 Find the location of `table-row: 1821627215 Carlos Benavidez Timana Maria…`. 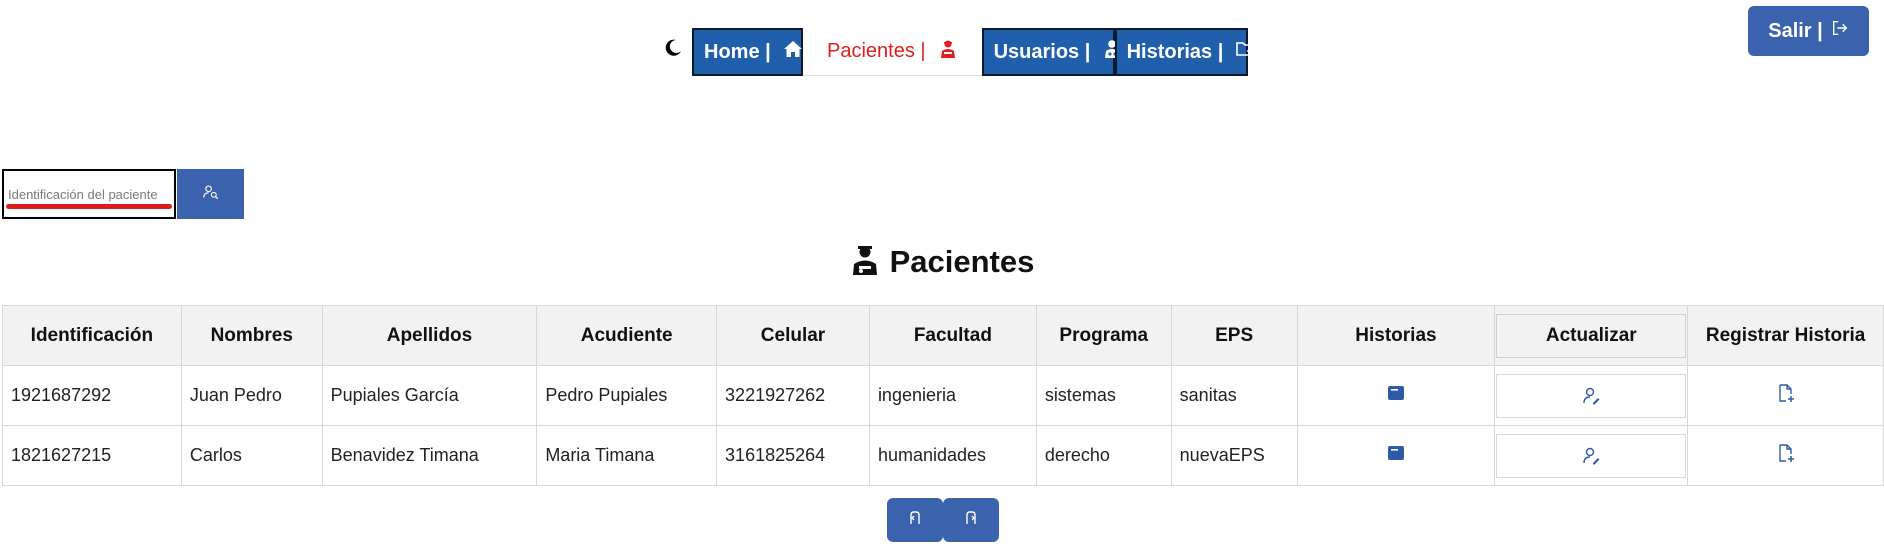

table-row: 1821627215 Carlos Benavidez Timana Maria… is located at coordinates (943, 455).